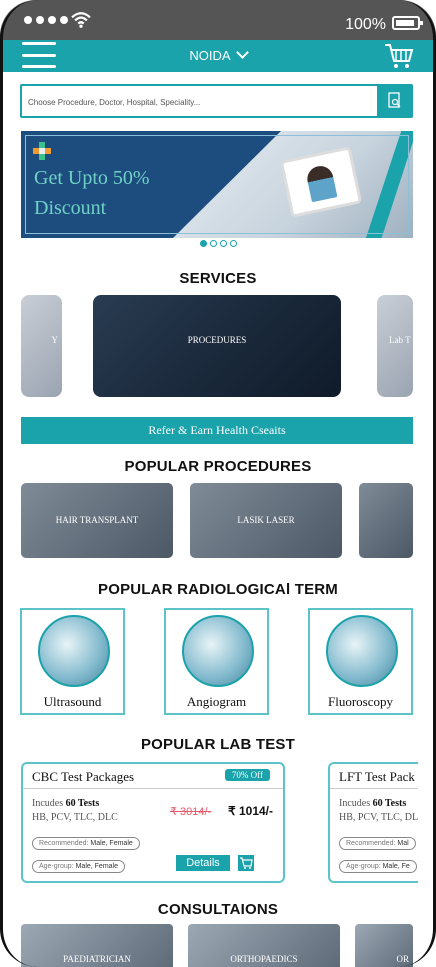  Describe the element at coordinates (250, 811) in the screenshot. I see `discounted-price: ₹ 1014/-` at that location.